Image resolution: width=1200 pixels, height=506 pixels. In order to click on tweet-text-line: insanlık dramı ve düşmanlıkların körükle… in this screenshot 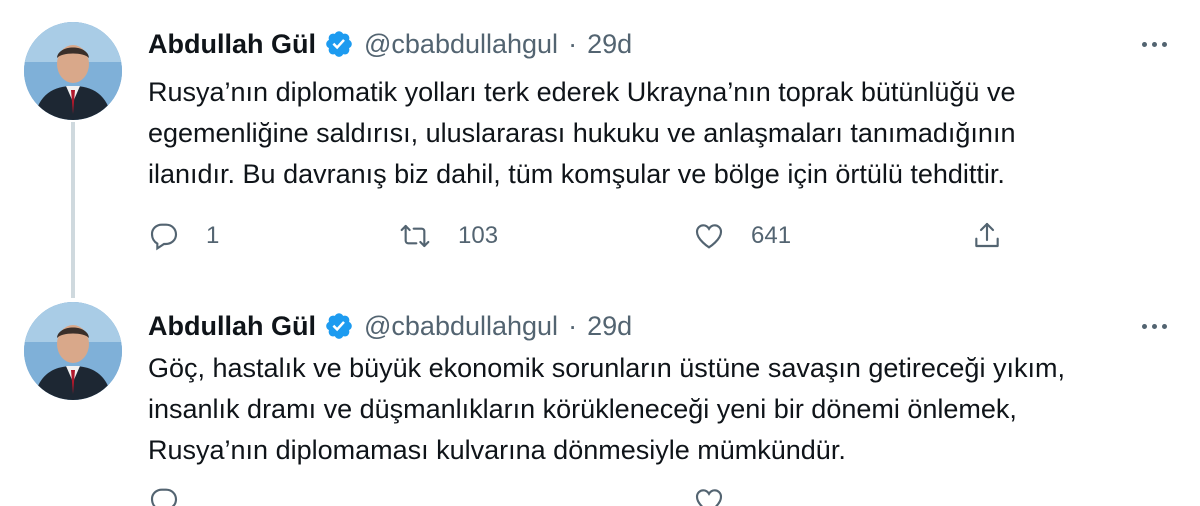, I will do `click(582, 409)`.